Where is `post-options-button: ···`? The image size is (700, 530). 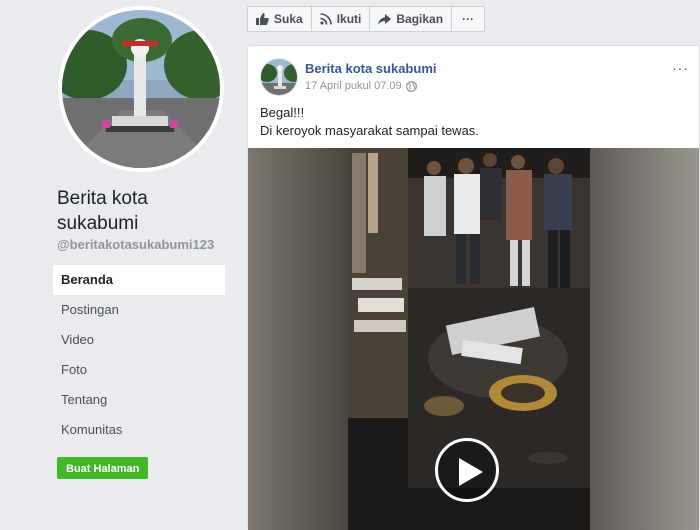
post-options-button: ··· is located at coordinates (680, 68).